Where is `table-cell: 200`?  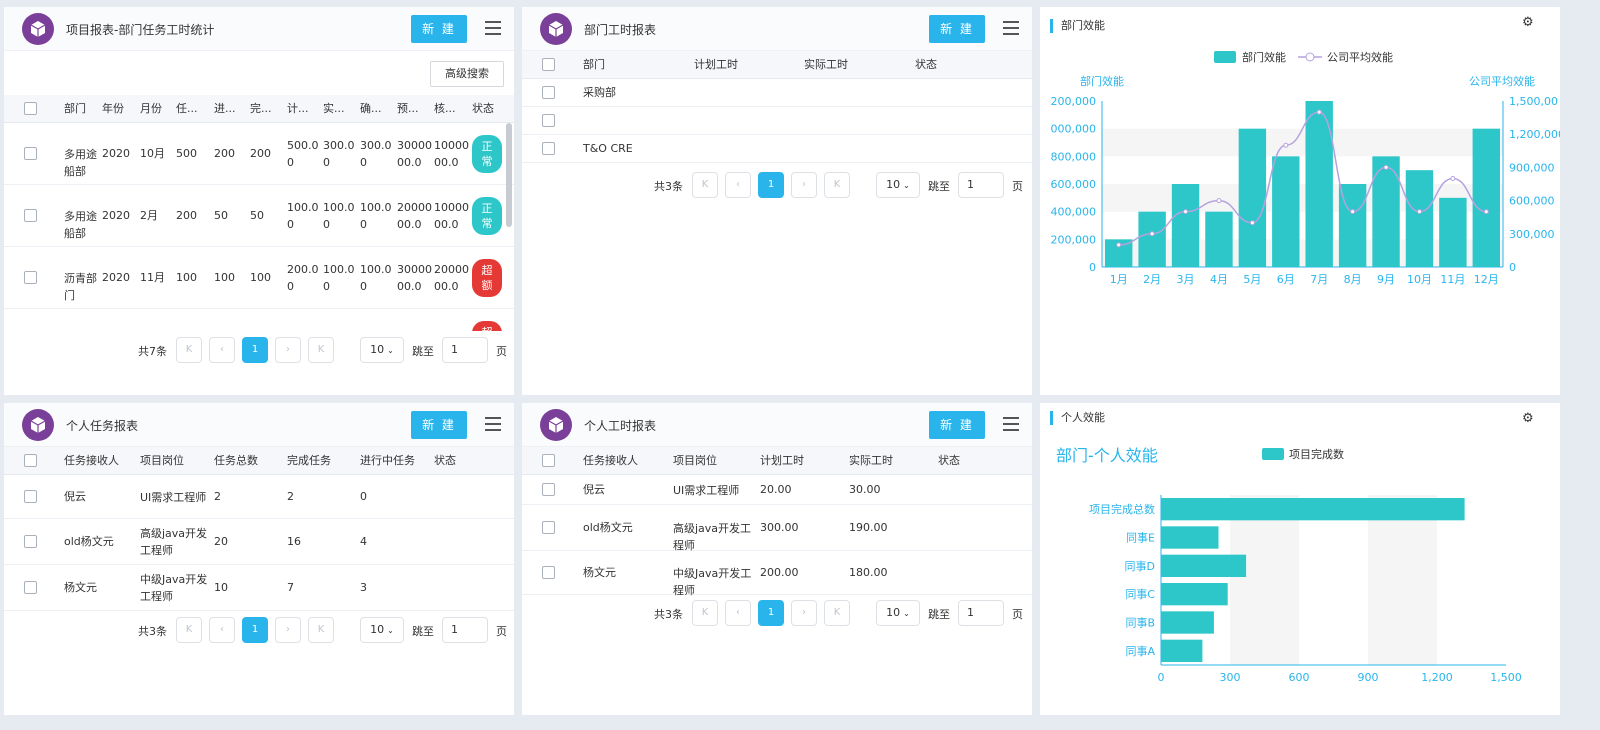
table-cell: 200 is located at coordinates (260, 153).